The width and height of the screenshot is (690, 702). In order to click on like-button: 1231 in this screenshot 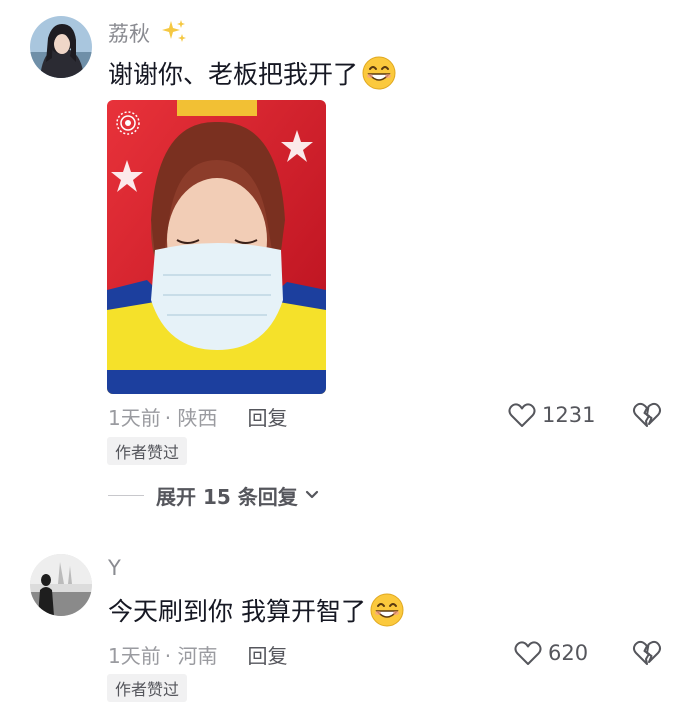, I will do `click(551, 415)`.